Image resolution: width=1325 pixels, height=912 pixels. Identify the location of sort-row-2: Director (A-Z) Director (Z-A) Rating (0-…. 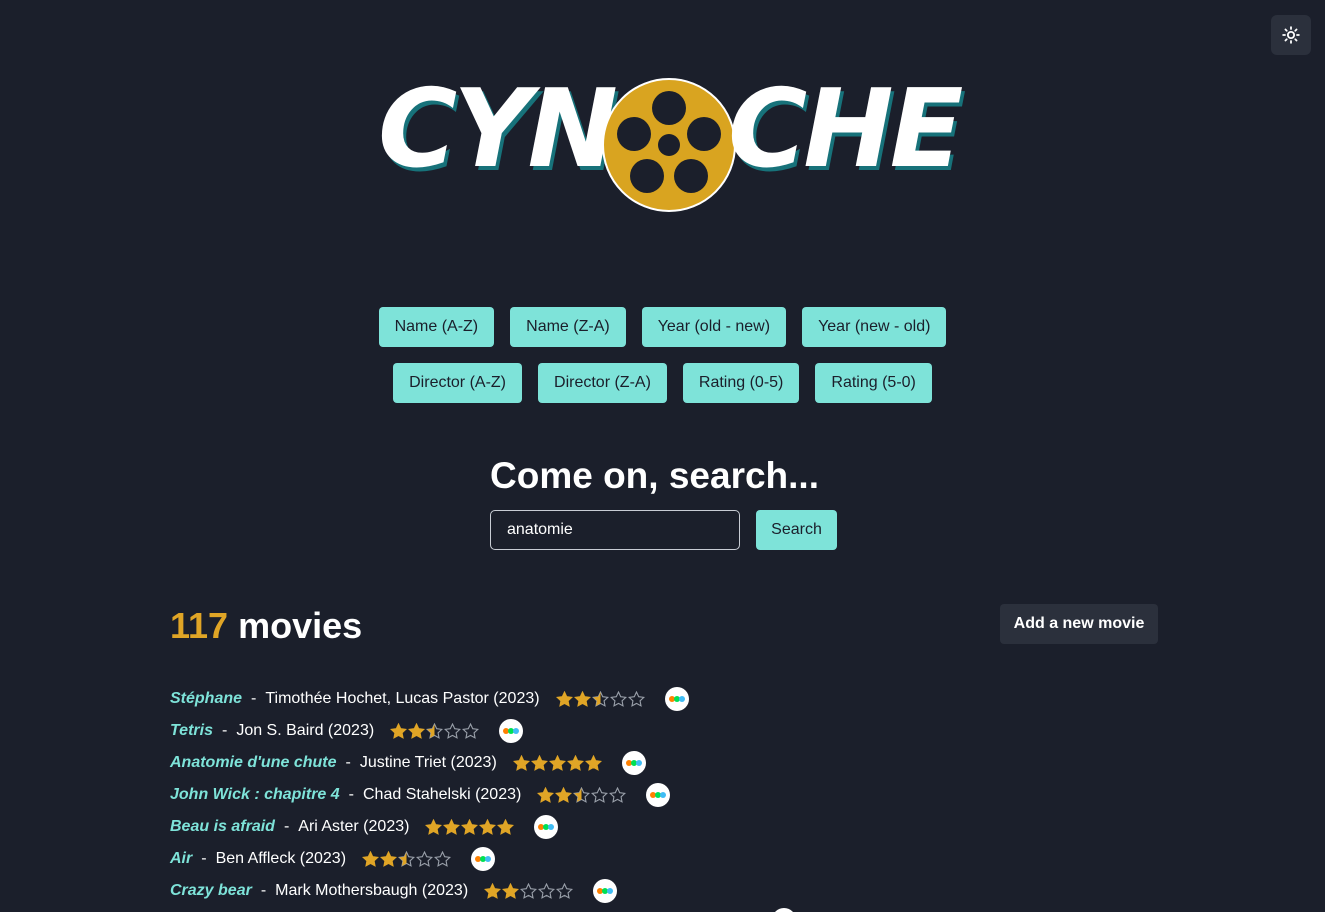
(662, 383).